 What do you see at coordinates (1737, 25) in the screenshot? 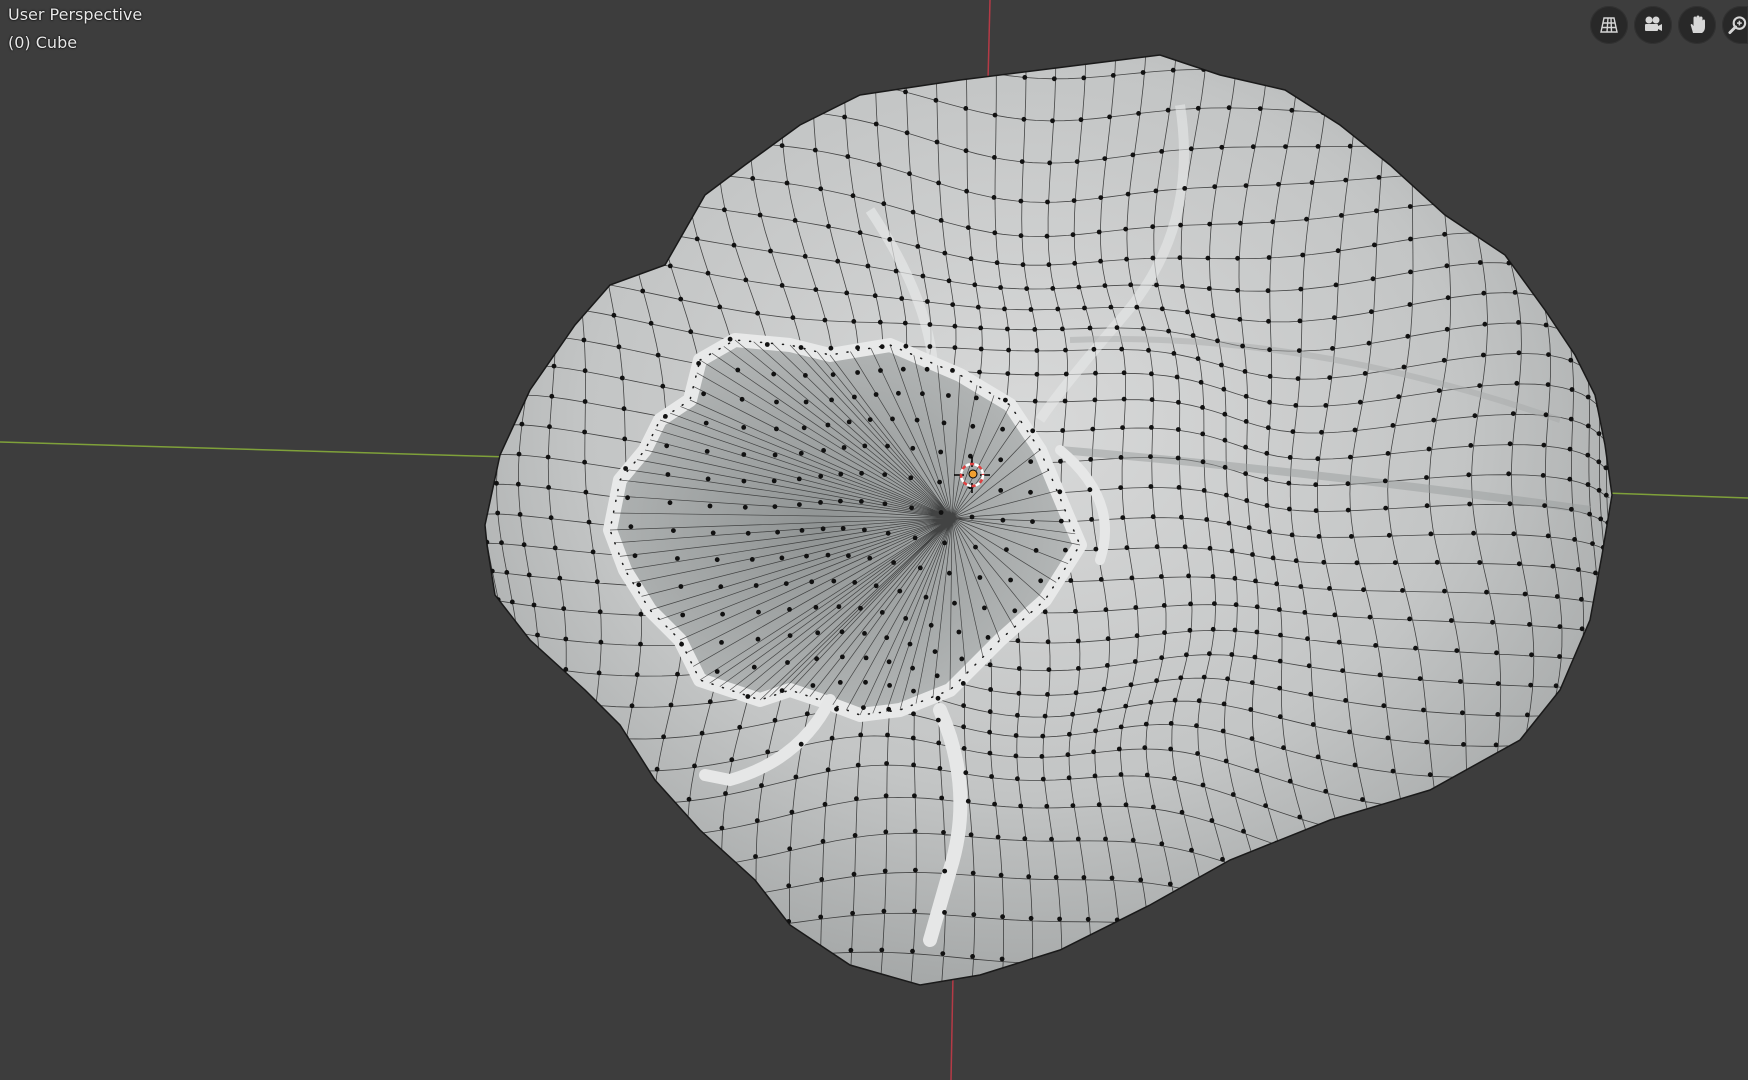
I see `zoom-icon` at bounding box center [1737, 25].